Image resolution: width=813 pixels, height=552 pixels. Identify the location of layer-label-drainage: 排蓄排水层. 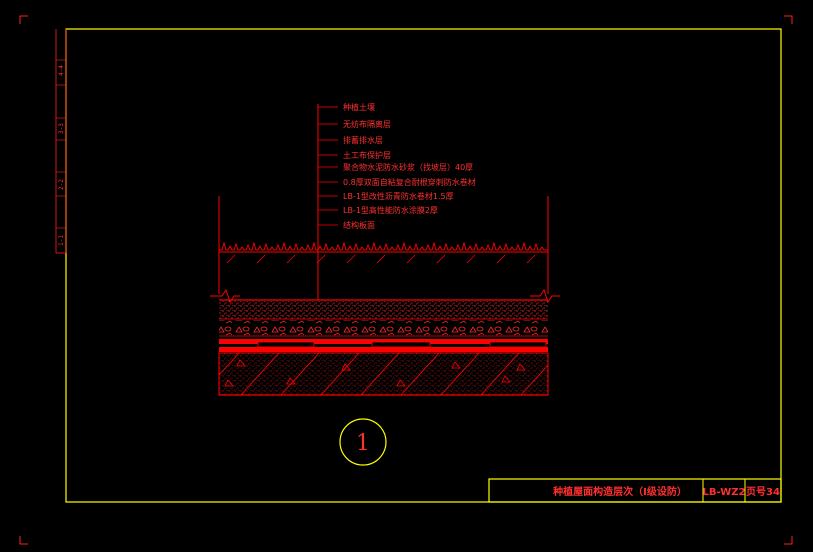
(363, 140).